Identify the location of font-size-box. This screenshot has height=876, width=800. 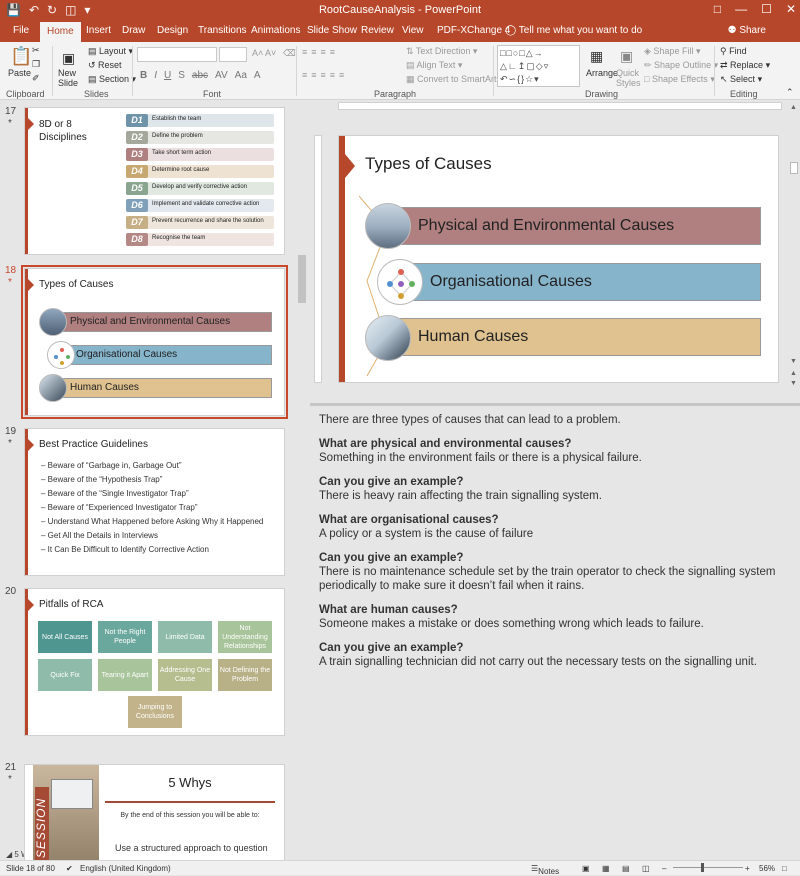
(233, 54).